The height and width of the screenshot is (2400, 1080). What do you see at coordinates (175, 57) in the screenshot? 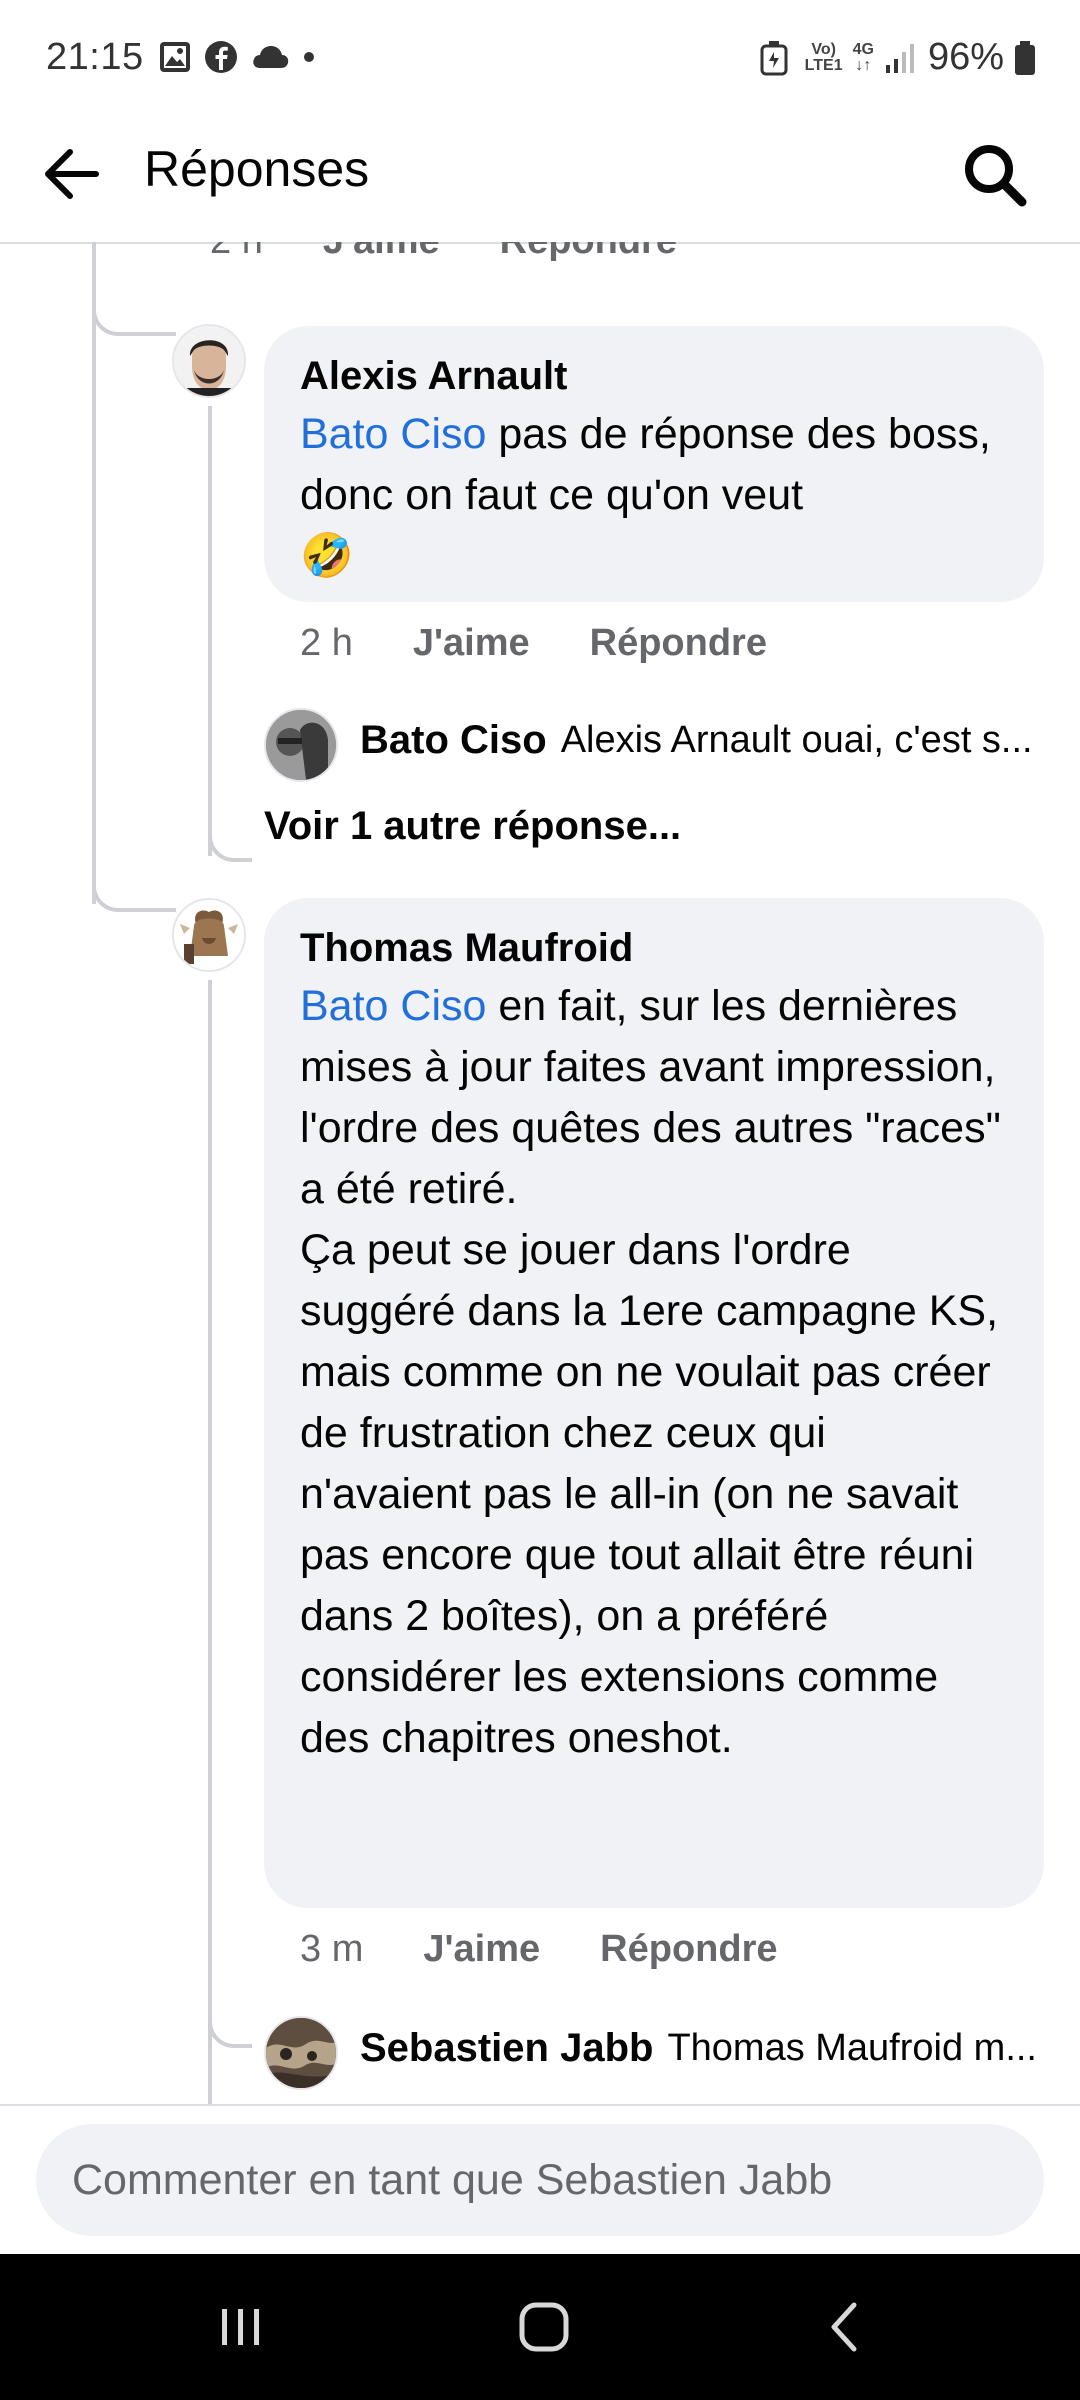
I see `gallery-icon` at bounding box center [175, 57].